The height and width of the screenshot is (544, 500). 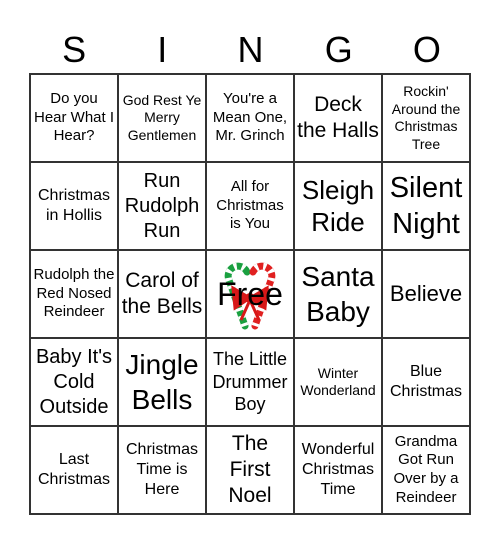 I want to click on bingo-cell: Carol of the Bells, so click(x=162, y=294).